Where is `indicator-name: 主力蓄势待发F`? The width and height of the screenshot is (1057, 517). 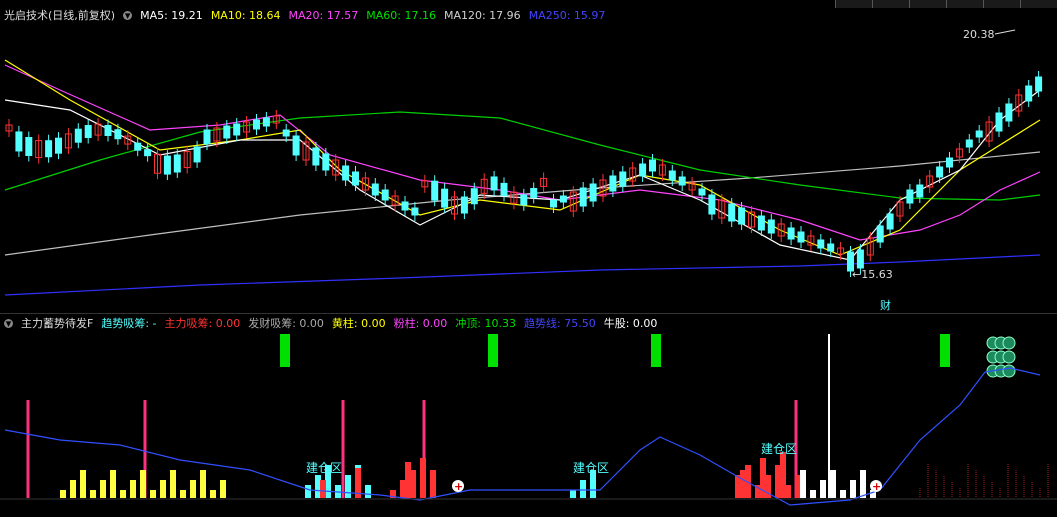
indicator-name: 主力蓄势待发F is located at coordinates (57, 324).